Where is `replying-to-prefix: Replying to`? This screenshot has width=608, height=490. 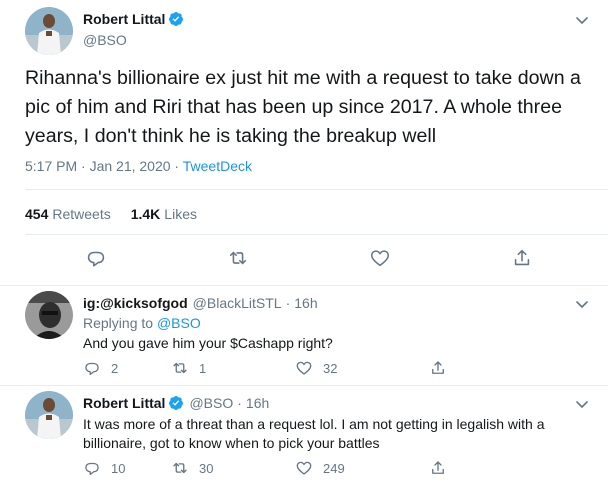 replying-to-prefix: Replying to is located at coordinates (120, 323).